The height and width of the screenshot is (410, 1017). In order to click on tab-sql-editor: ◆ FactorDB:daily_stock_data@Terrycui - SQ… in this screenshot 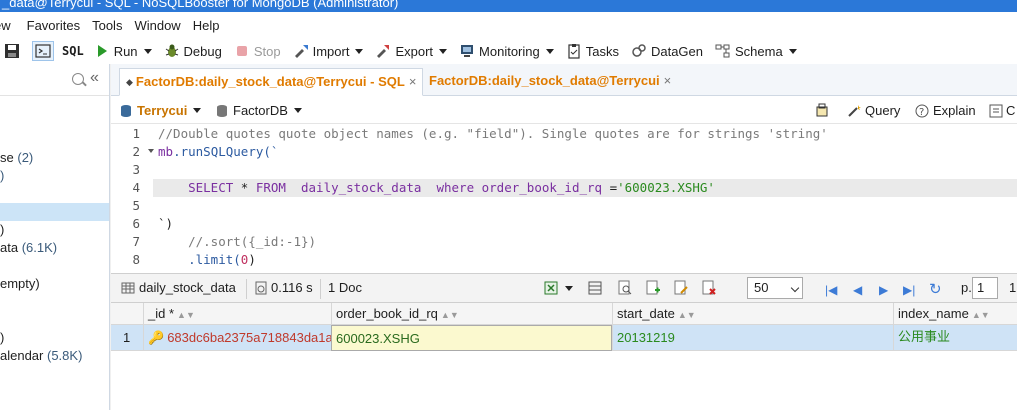, I will do `click(271, 82)`.